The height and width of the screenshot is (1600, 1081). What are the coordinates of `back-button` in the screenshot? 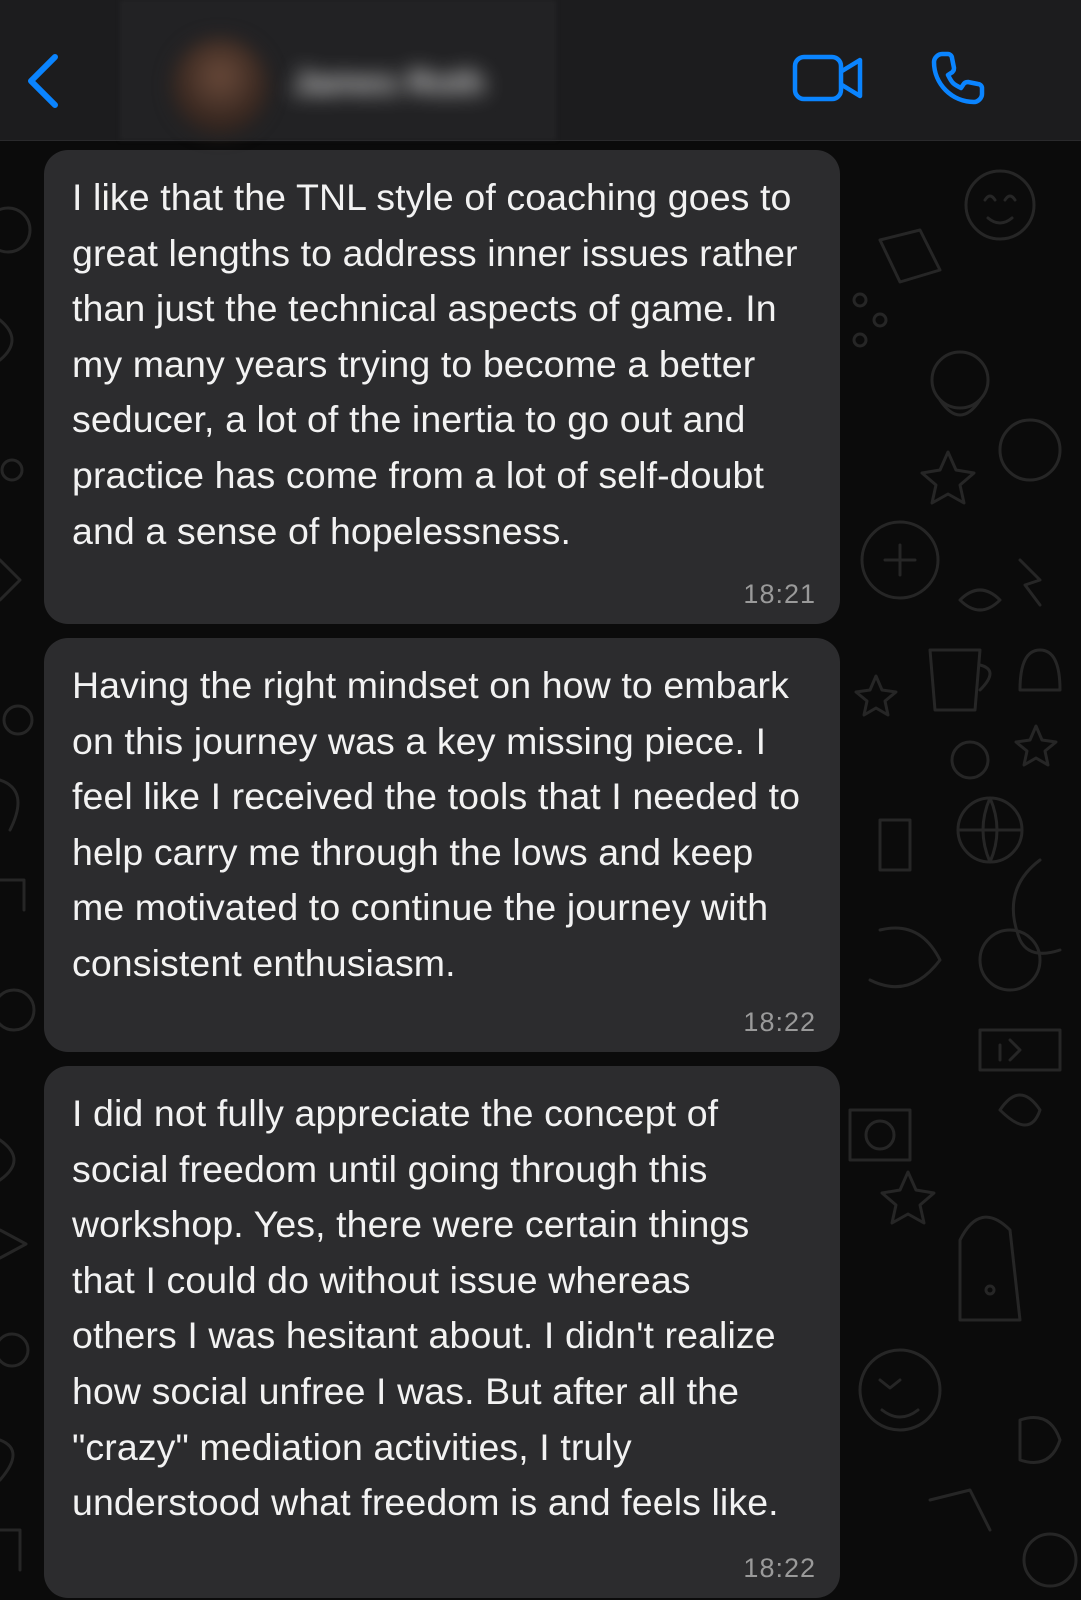 It's located at (43, 81).